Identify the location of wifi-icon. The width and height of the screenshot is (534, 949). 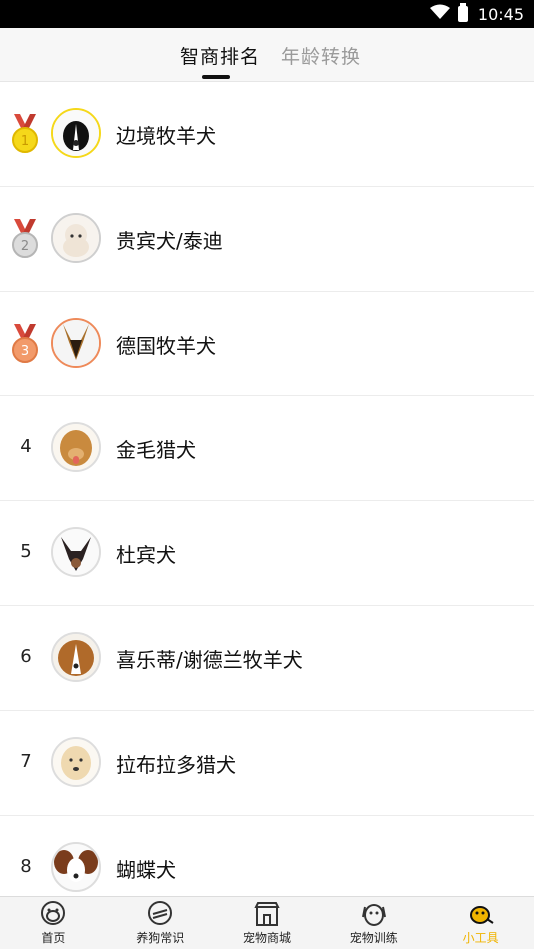
(439, 14).